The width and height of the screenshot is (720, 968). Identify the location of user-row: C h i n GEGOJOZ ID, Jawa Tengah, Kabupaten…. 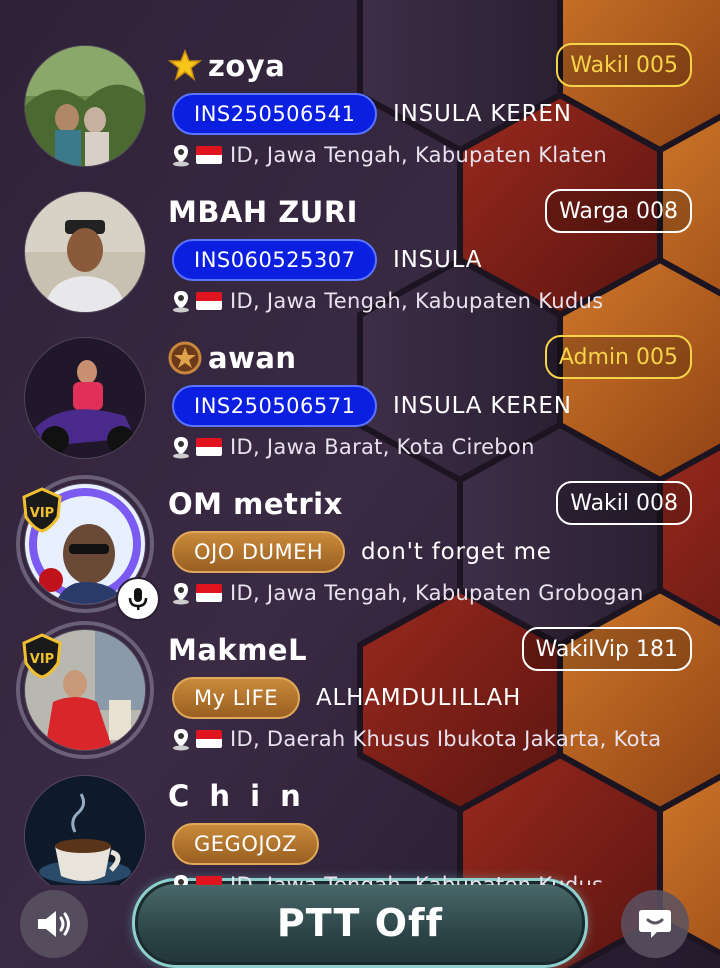
(360, 829).